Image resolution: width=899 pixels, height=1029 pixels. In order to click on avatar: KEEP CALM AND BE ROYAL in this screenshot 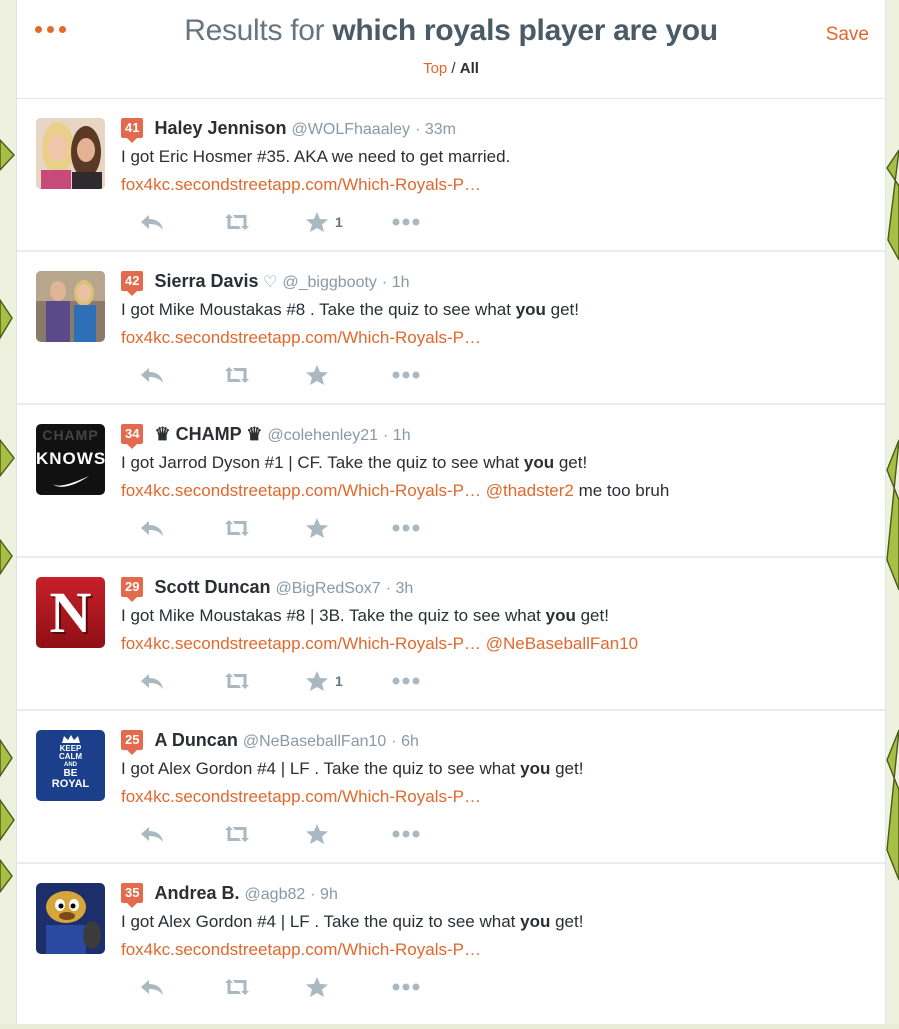, I will do `click(70, 765)`.